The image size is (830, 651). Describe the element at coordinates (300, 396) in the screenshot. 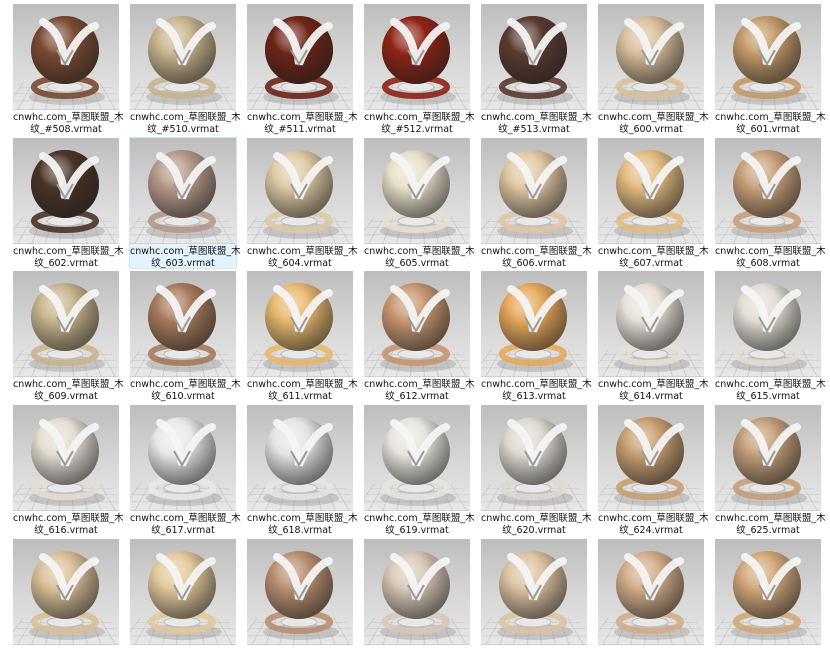

I see `file-name-line-2: 纹_611.vrmat` at that location.